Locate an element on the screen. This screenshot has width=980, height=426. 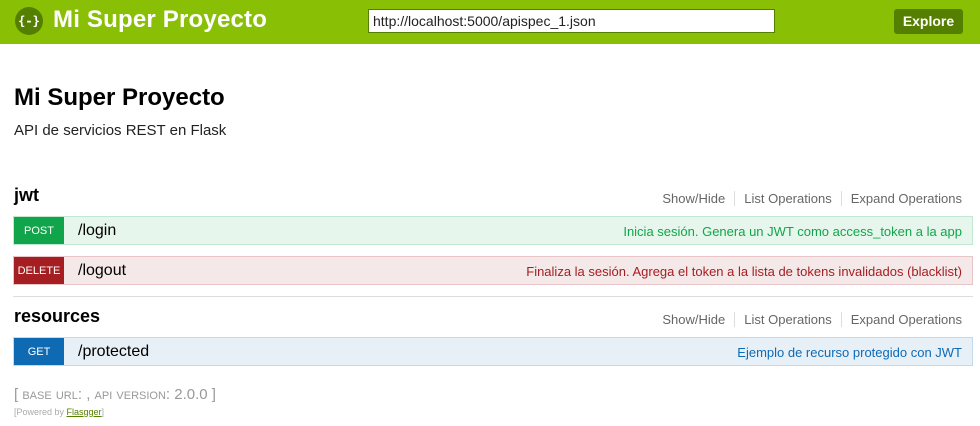
powered-prefix: [Powered by is located at coordinates (40, 412).